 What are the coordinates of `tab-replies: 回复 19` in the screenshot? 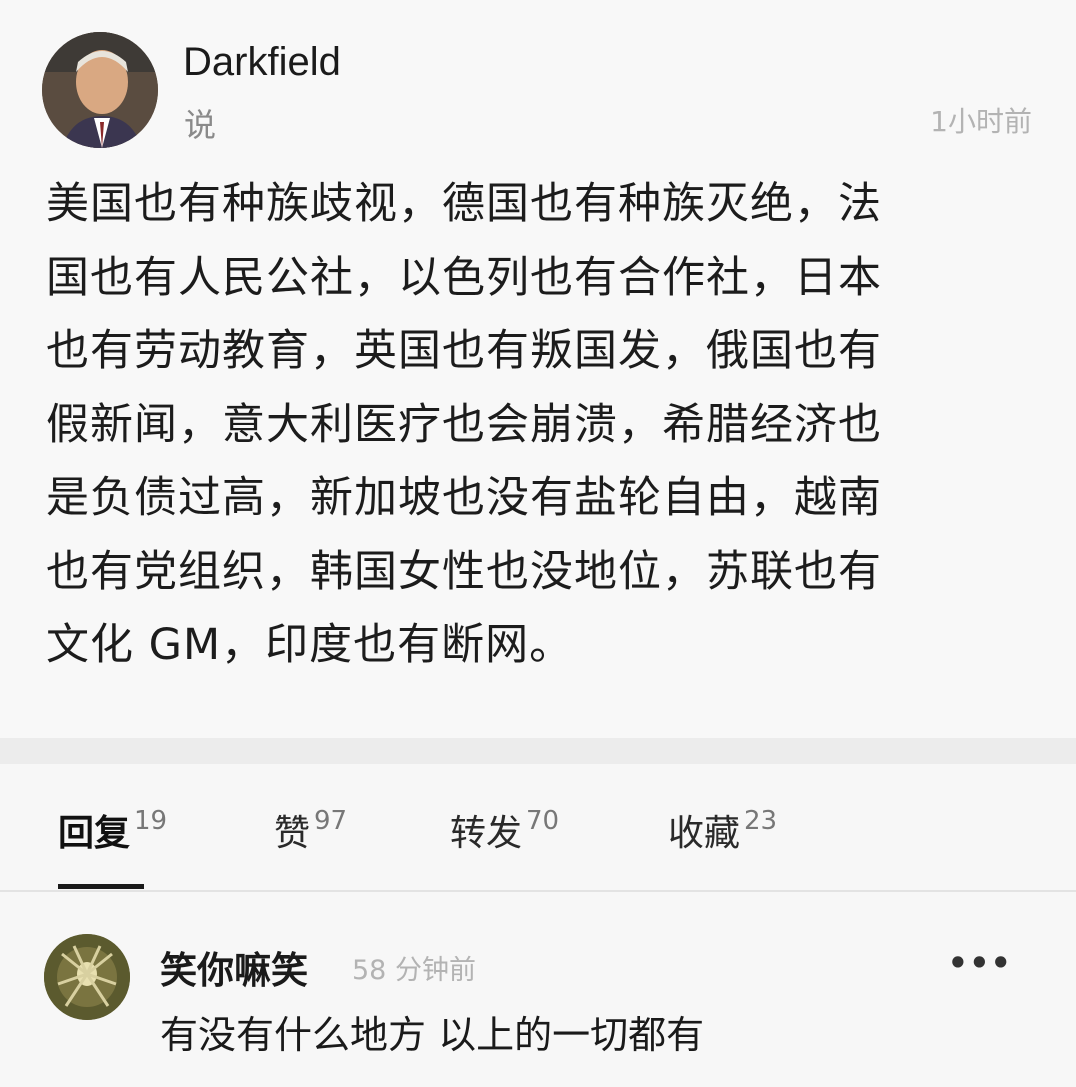 It's located at (112, 830).